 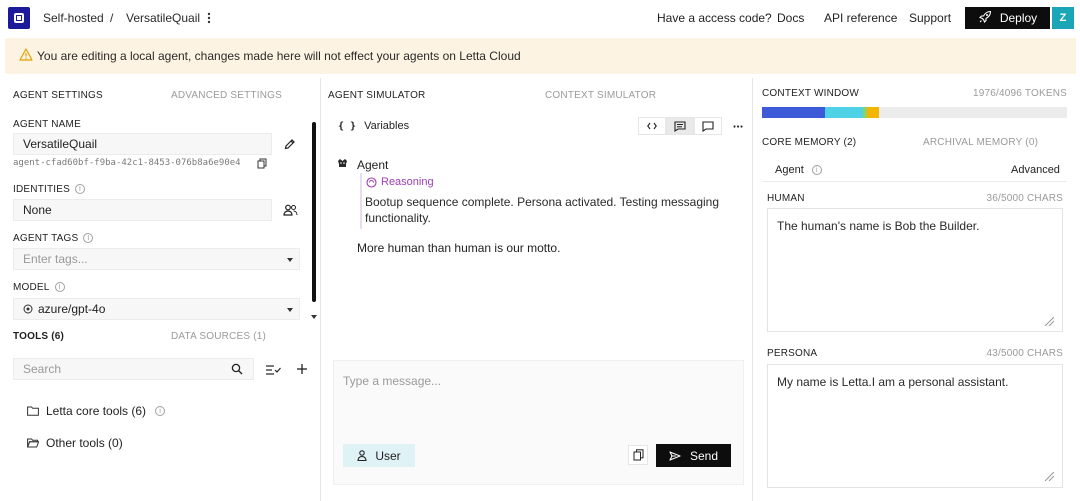 I want to click on human-memory-text: The human's name is Bob the Builder., so click(x=878, y=226).